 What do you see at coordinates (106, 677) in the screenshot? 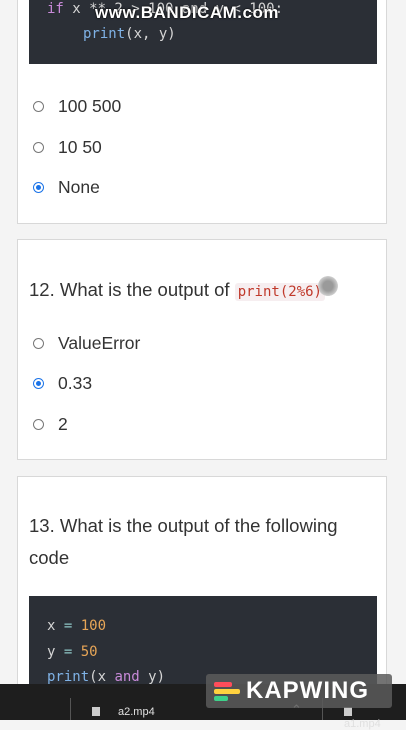
I see `code-line: print(x and y)` at bounding box center [106, 677].